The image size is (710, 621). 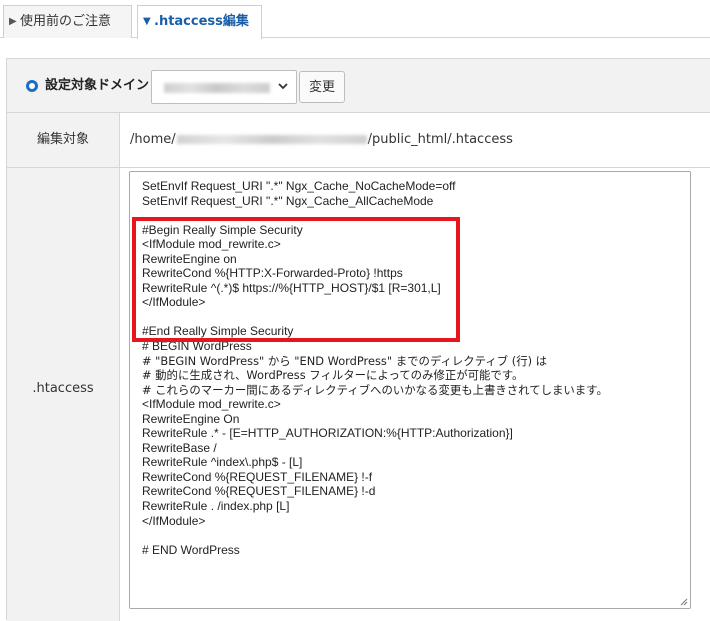 What do you see at coordinates (147, 21) in the screenshot?
I see `chevron-down-icon: ▼` at bounding box center [147, 21].